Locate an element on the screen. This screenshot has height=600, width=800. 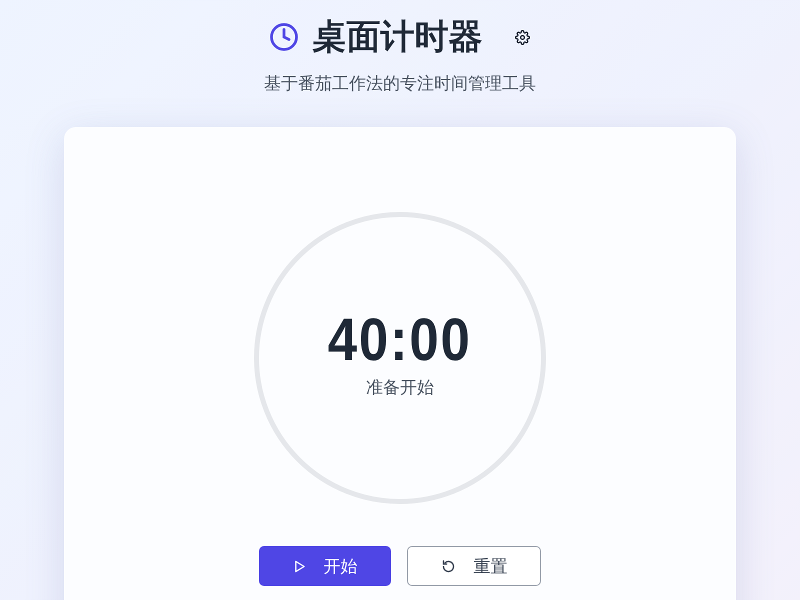
reset-icon is located at coordinates (448, 566).